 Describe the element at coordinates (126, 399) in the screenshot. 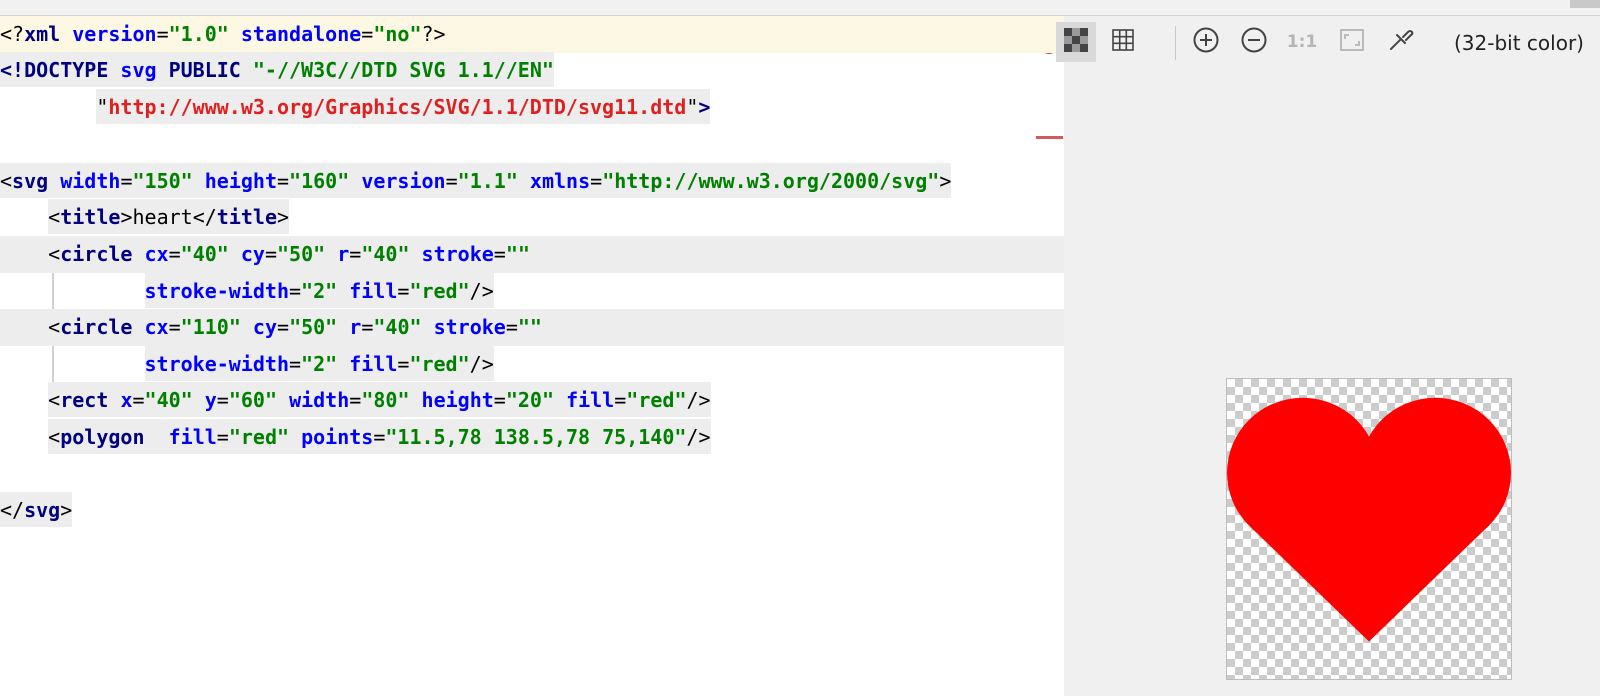

I see `code-token: x` at that location.